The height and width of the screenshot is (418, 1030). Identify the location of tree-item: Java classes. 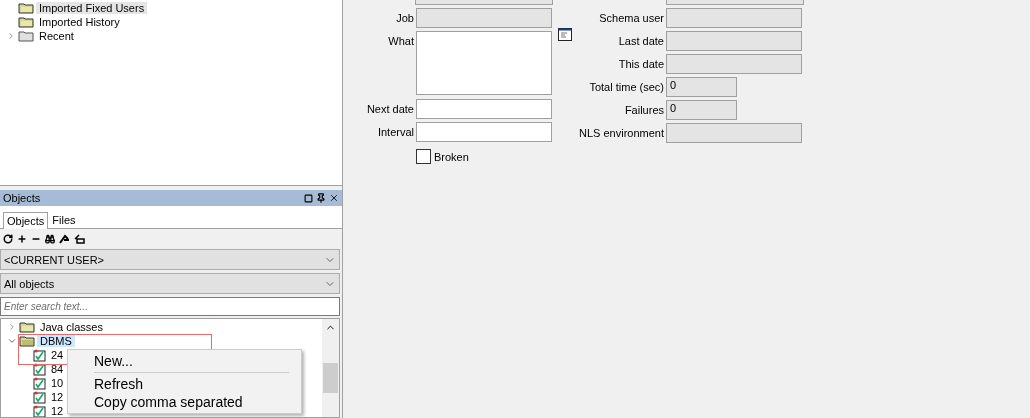
(71, 327).